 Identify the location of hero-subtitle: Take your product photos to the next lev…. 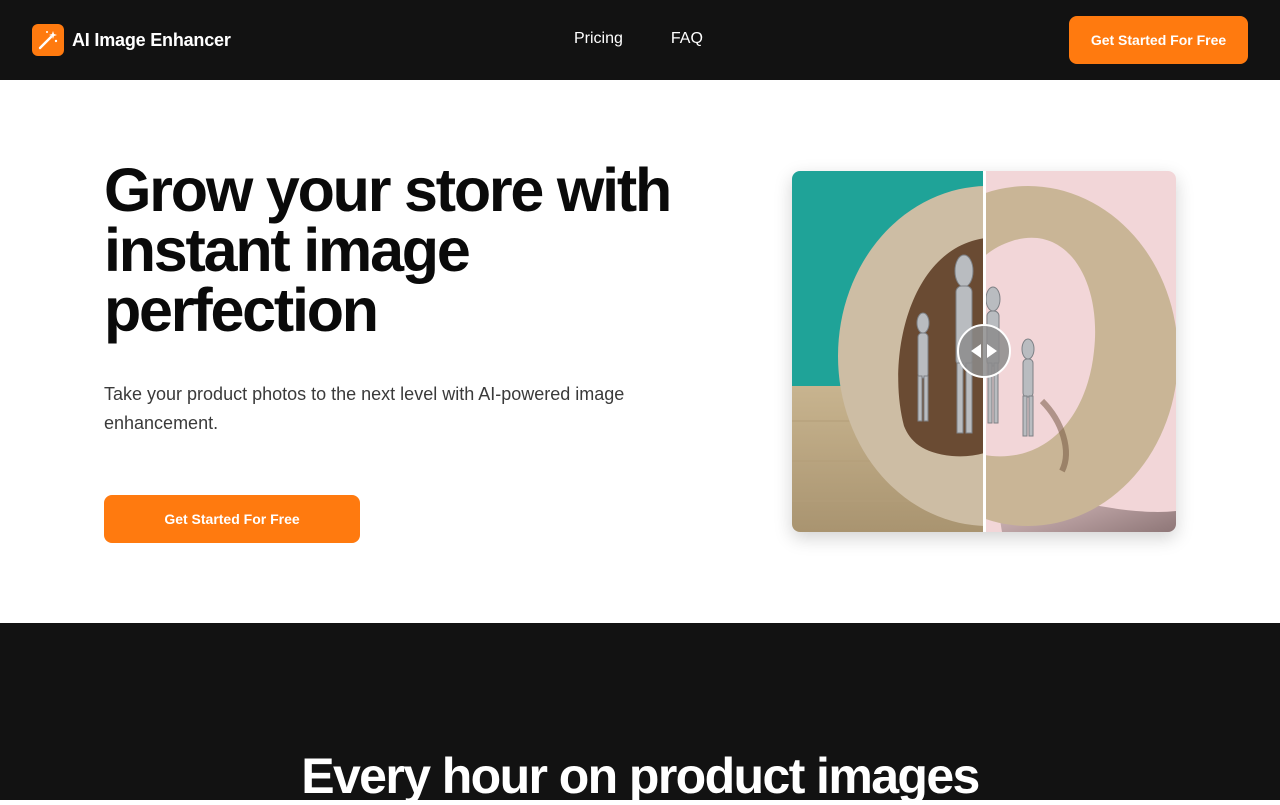
(364, 408).